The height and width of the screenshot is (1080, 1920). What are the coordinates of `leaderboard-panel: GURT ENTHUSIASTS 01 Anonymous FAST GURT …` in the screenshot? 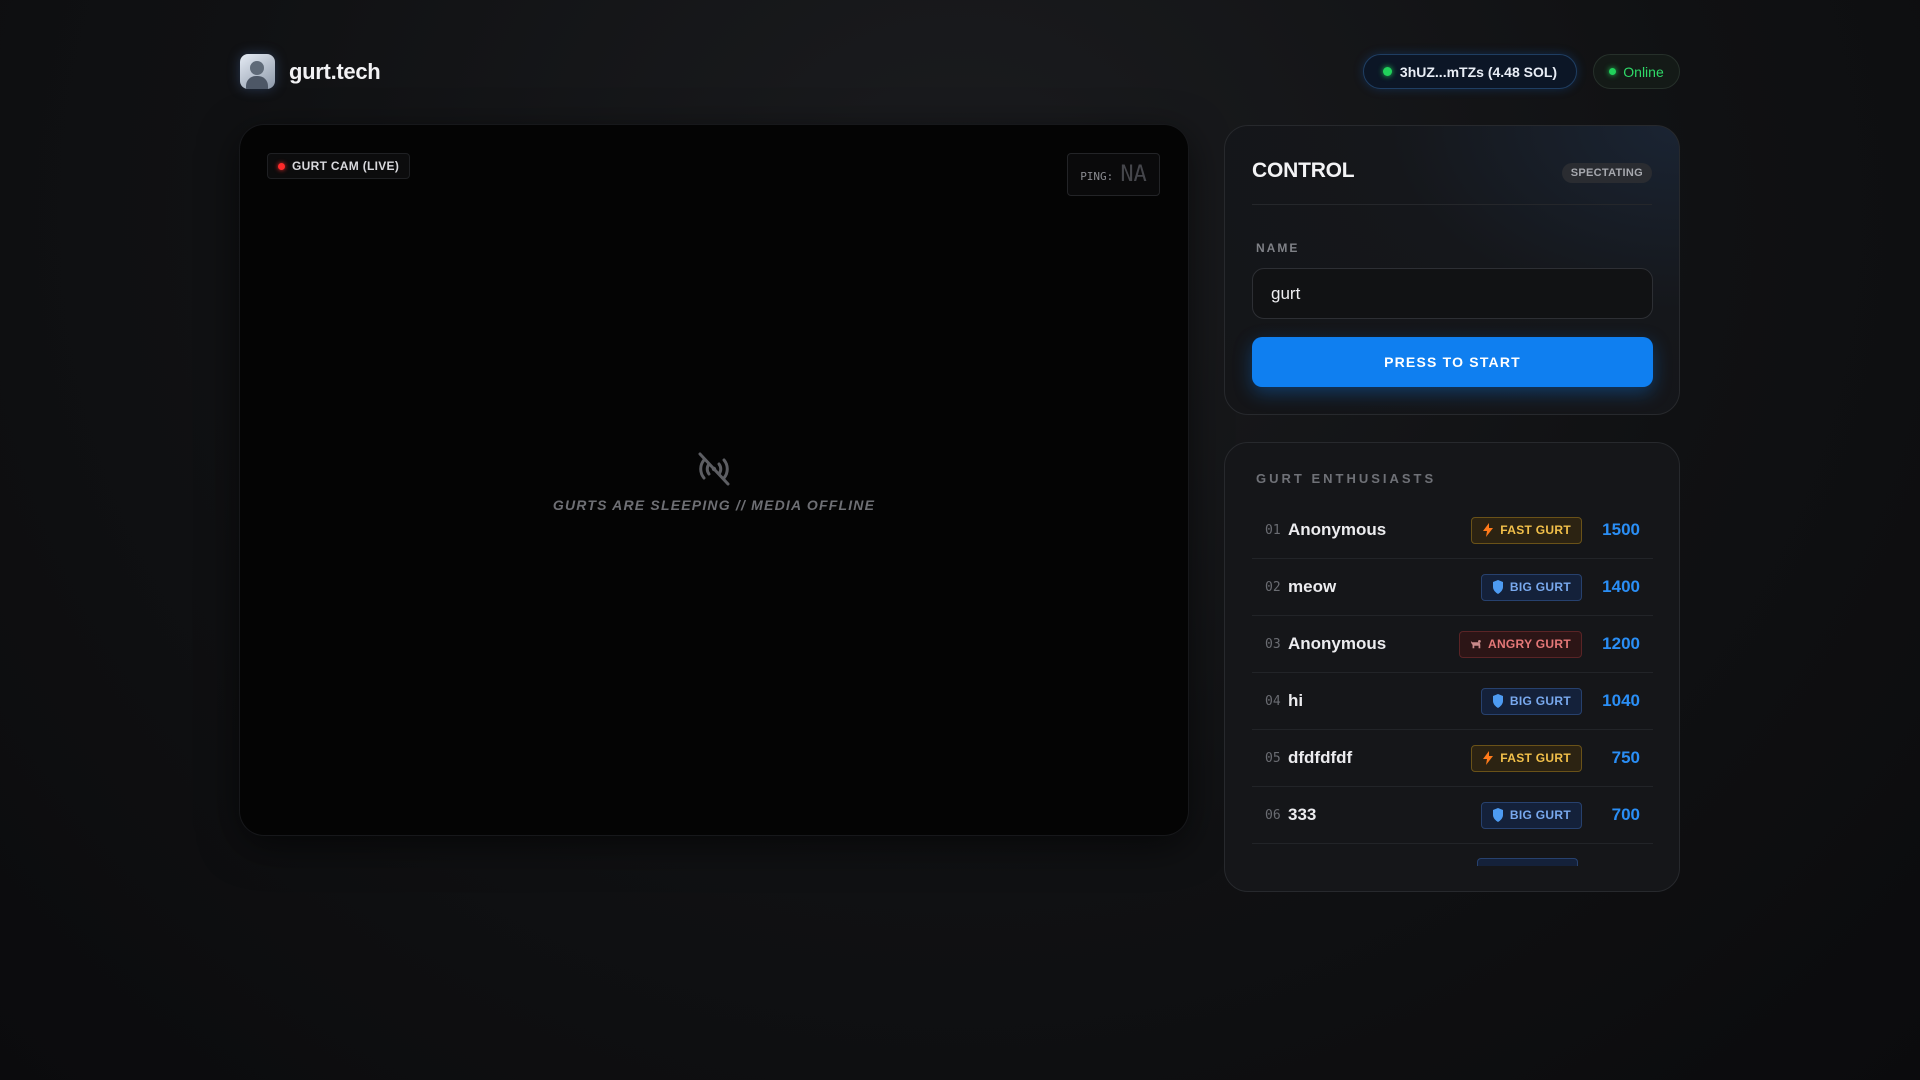 It's located at (1452, 667).